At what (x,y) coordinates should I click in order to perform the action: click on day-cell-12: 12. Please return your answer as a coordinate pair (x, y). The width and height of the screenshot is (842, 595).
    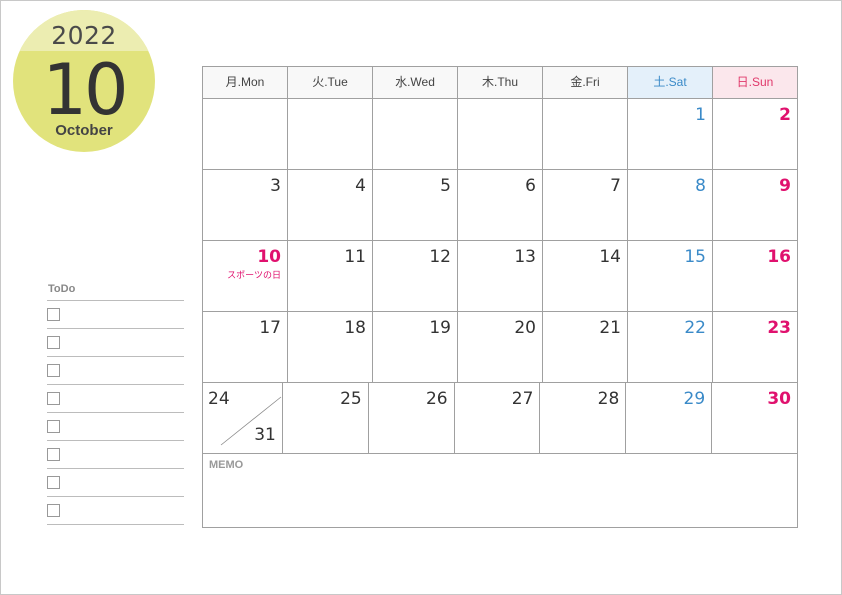
    Looking at the image, I should click on (415, 276).